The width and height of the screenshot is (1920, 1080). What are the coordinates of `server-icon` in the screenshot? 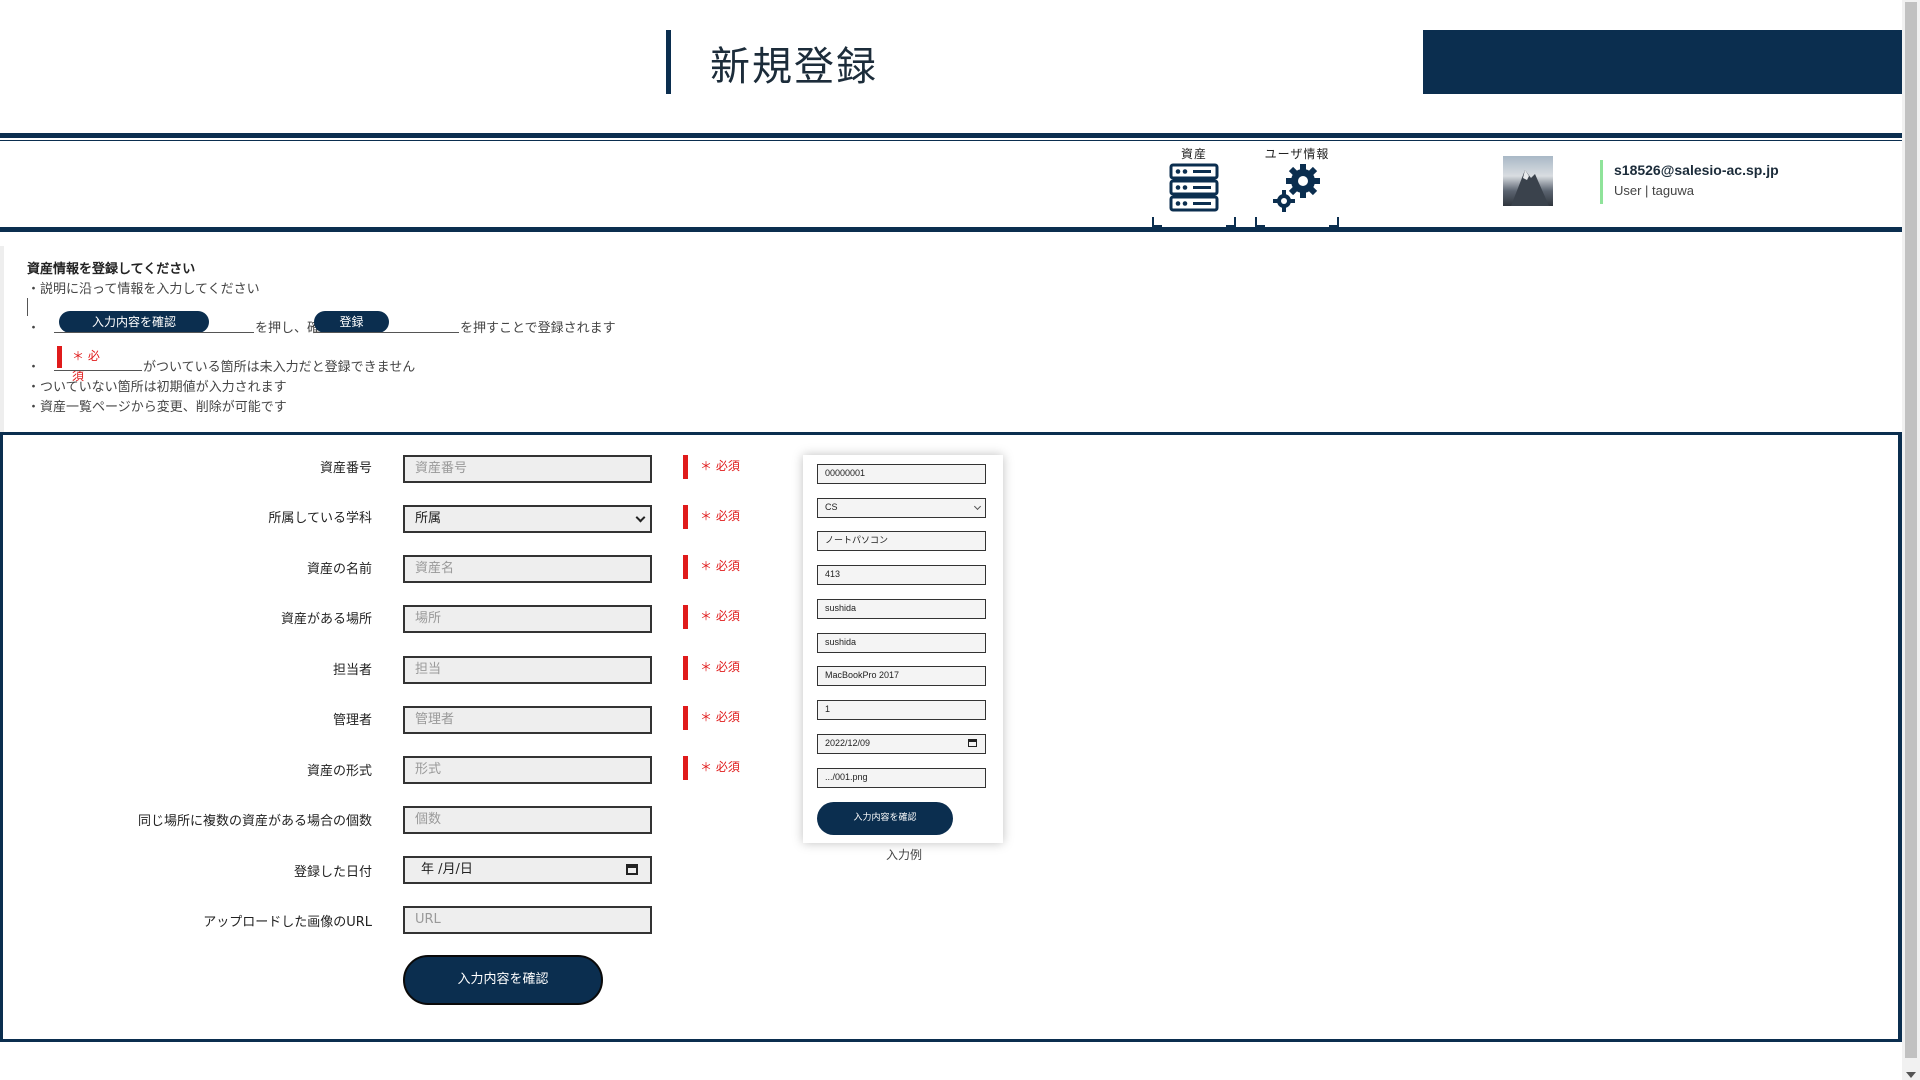 It's located at (1194, 187).